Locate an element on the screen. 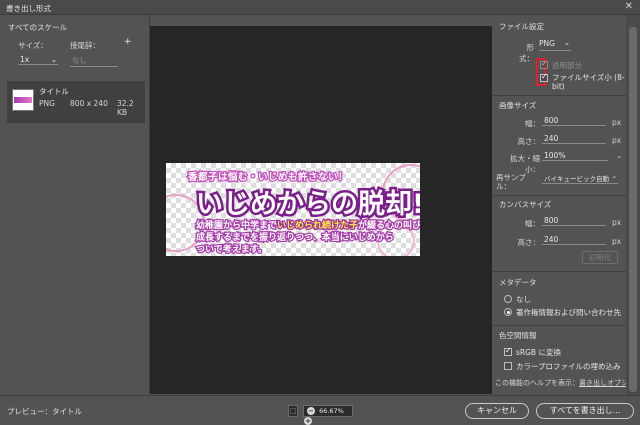  file-settings-header: ファイル設定 is located at coordinates (521, 26).